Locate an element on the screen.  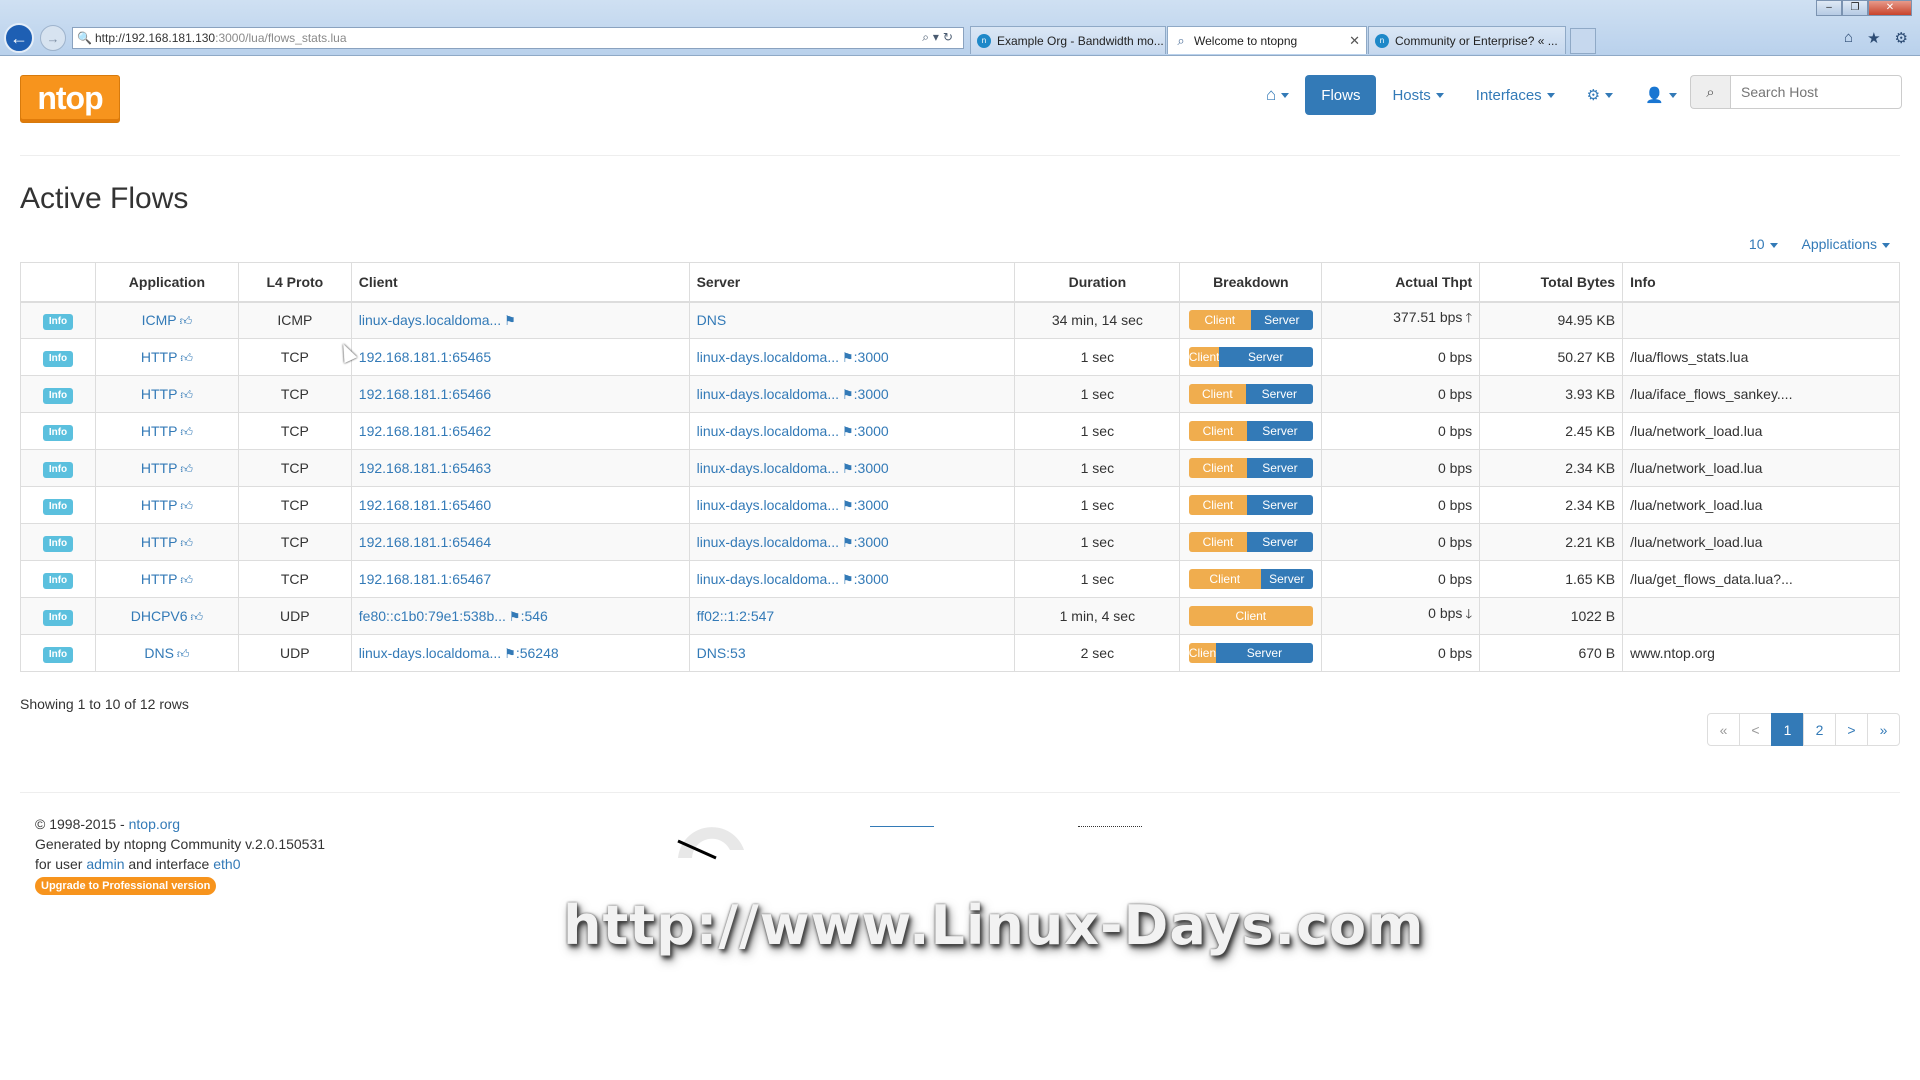
client-port-link: :56248 is located at coordinates (537, 653).